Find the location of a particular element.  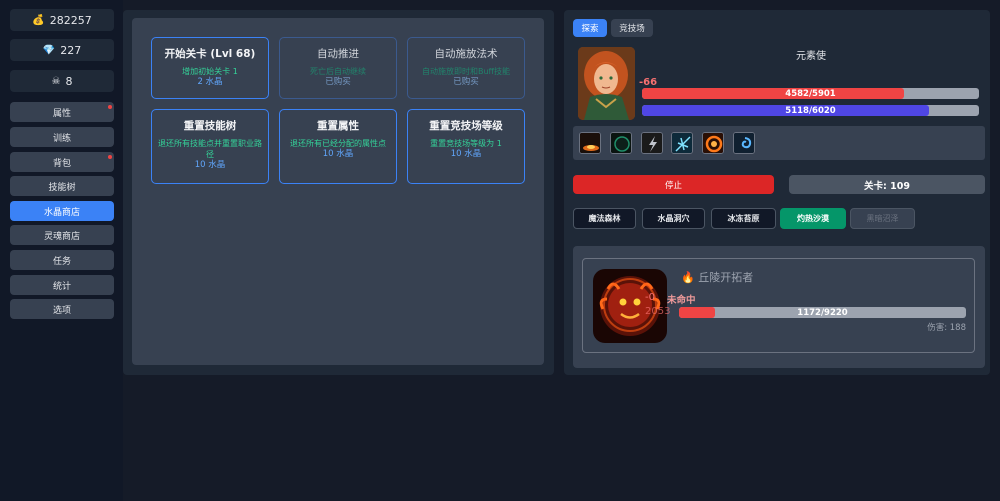

zone-magic-forest: 魔法森林 is located at coordinates (604, 218).